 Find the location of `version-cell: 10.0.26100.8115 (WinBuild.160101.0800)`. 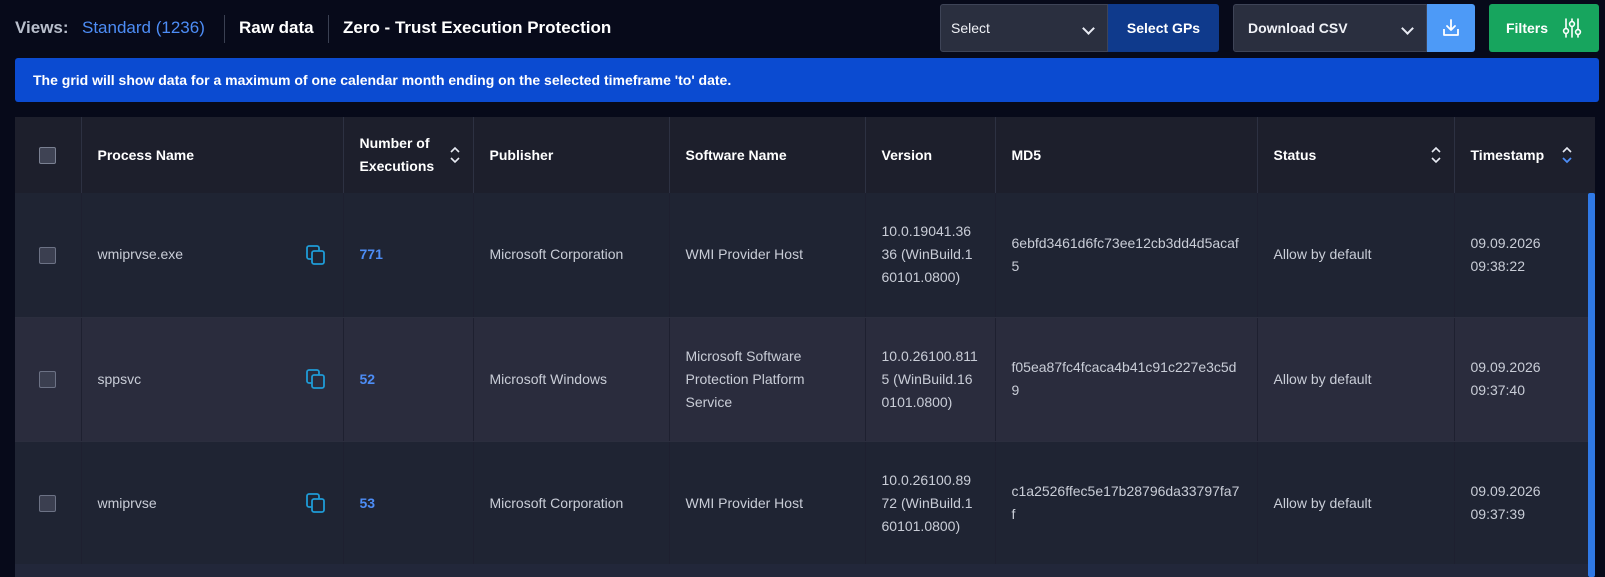

version-cell: 10.0.26100.8115 (WinBuild.160101.0800) is located at coordinates (930, 379).